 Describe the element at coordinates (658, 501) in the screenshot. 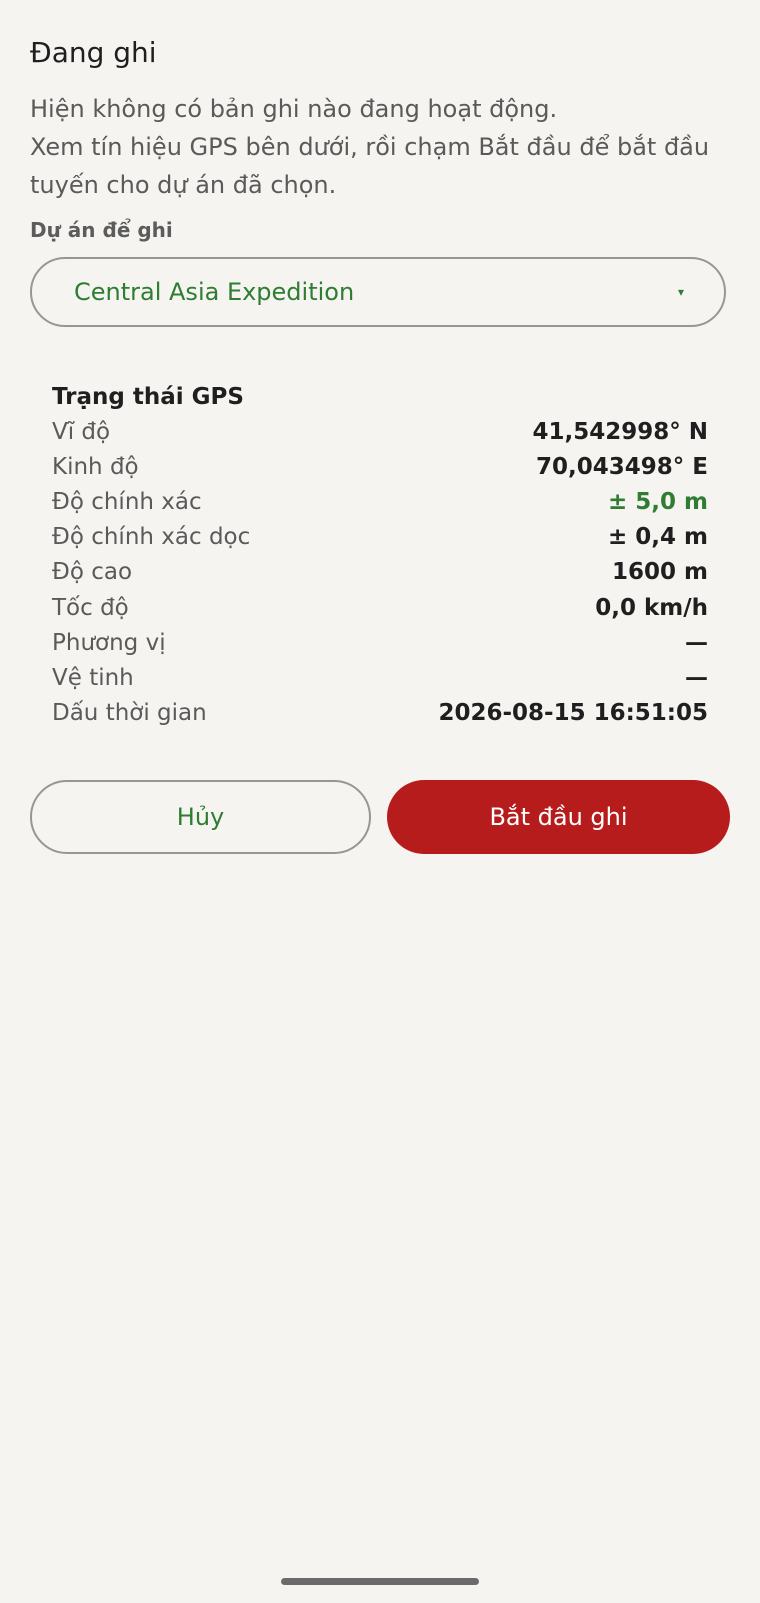

I see `gps-row-value: ± 5,0 m` at that location.